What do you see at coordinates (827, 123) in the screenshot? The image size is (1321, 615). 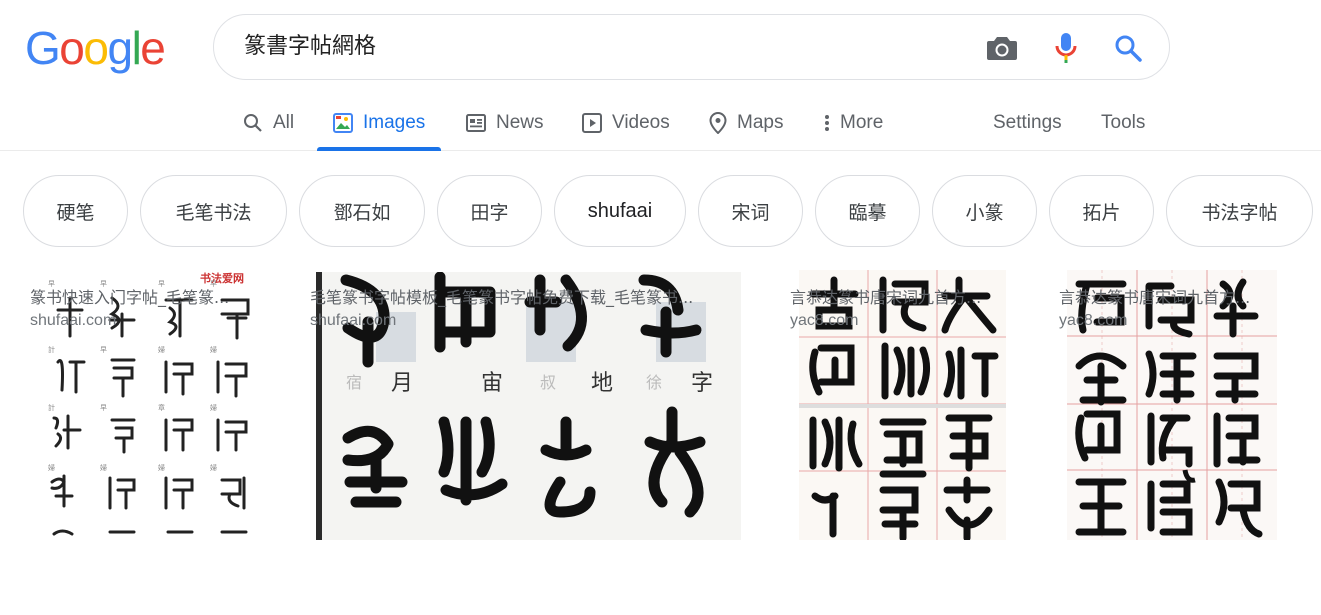 I see `more-vertical-icon` at bounding box center [827, 123].